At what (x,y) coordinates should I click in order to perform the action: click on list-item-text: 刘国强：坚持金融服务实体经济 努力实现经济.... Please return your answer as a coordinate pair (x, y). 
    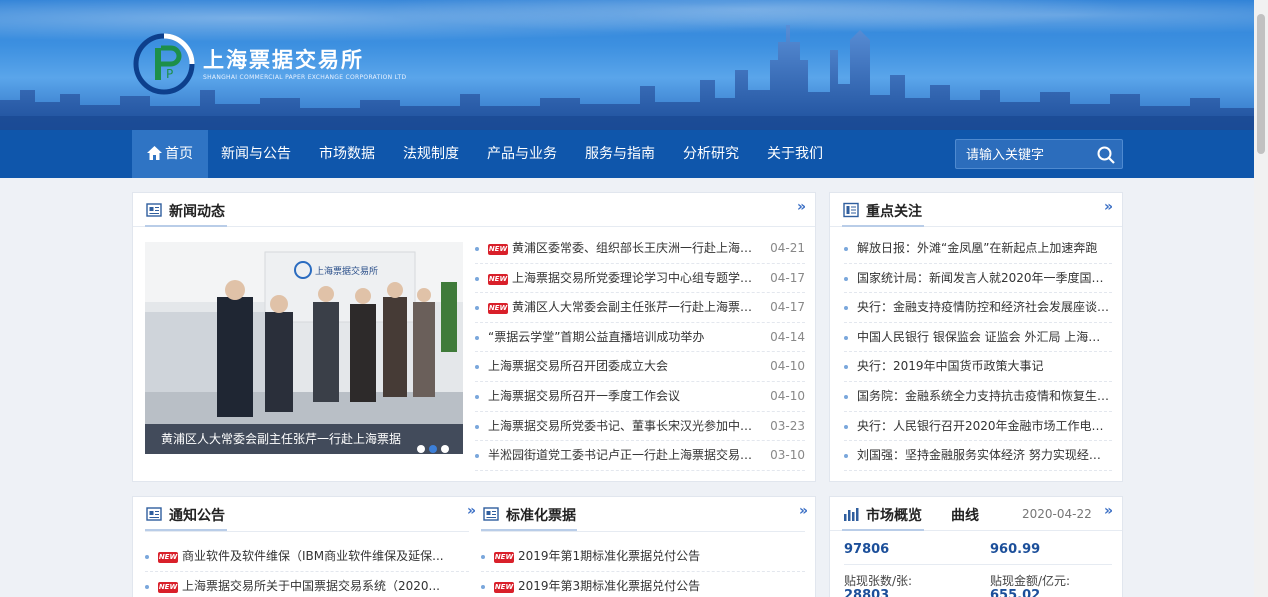
    Looking at the image, I should click on (984, 455).